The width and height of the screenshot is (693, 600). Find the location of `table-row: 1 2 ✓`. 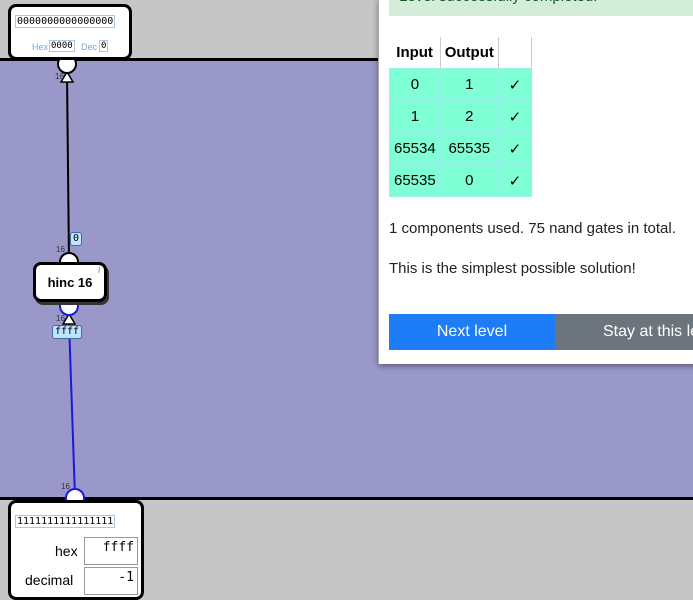

table-row: 1 2 ✓ is located at coordinates (460, 116).